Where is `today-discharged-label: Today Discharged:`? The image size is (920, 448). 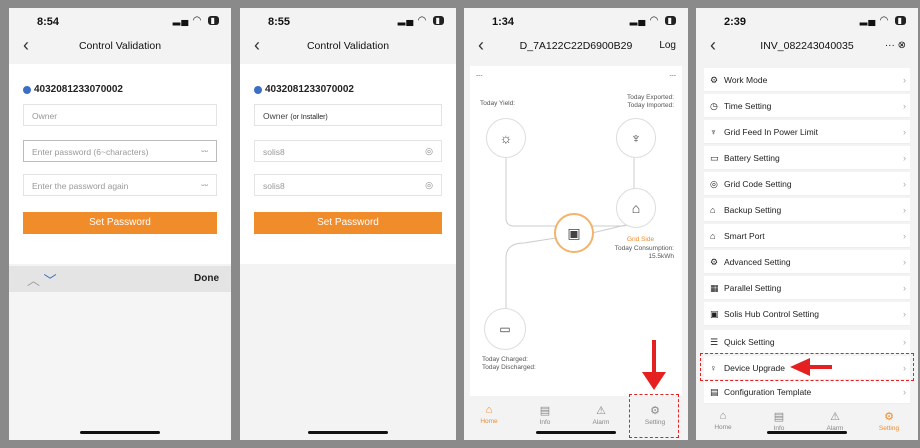
today-discharged-label: Today Discharged: is located at coordinates (509, 367).